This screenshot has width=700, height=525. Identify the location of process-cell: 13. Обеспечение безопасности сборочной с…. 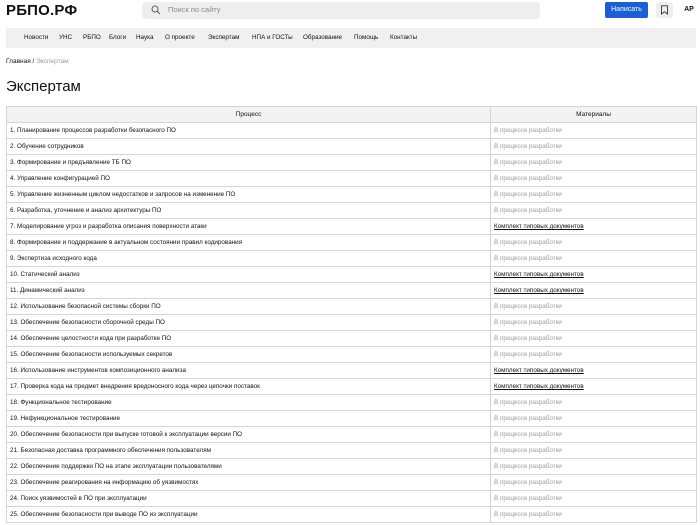
(248, 322).